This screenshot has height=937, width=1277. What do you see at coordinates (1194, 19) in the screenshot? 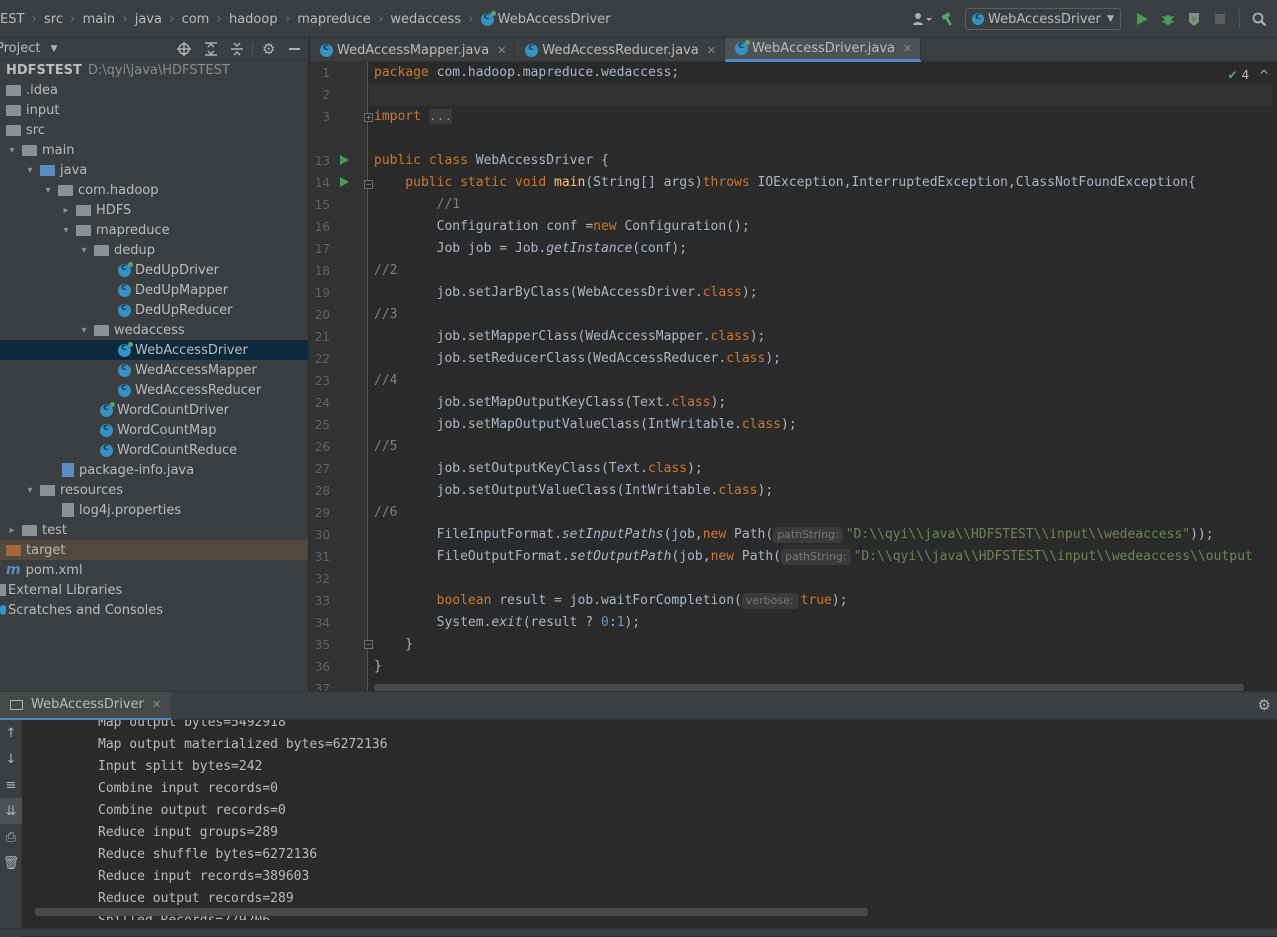
I see `coverage-icon` at bounding box center [1194, 19].